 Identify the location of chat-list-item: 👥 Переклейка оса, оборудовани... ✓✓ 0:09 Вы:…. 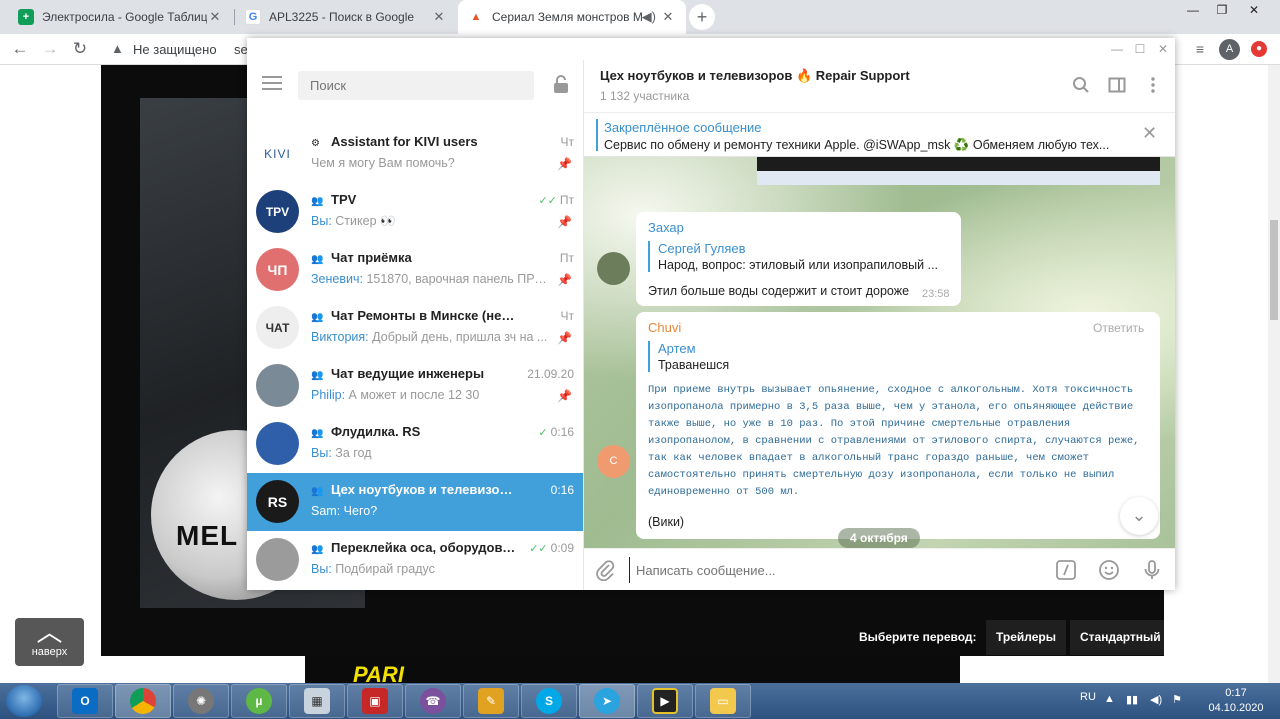
(415, 560).